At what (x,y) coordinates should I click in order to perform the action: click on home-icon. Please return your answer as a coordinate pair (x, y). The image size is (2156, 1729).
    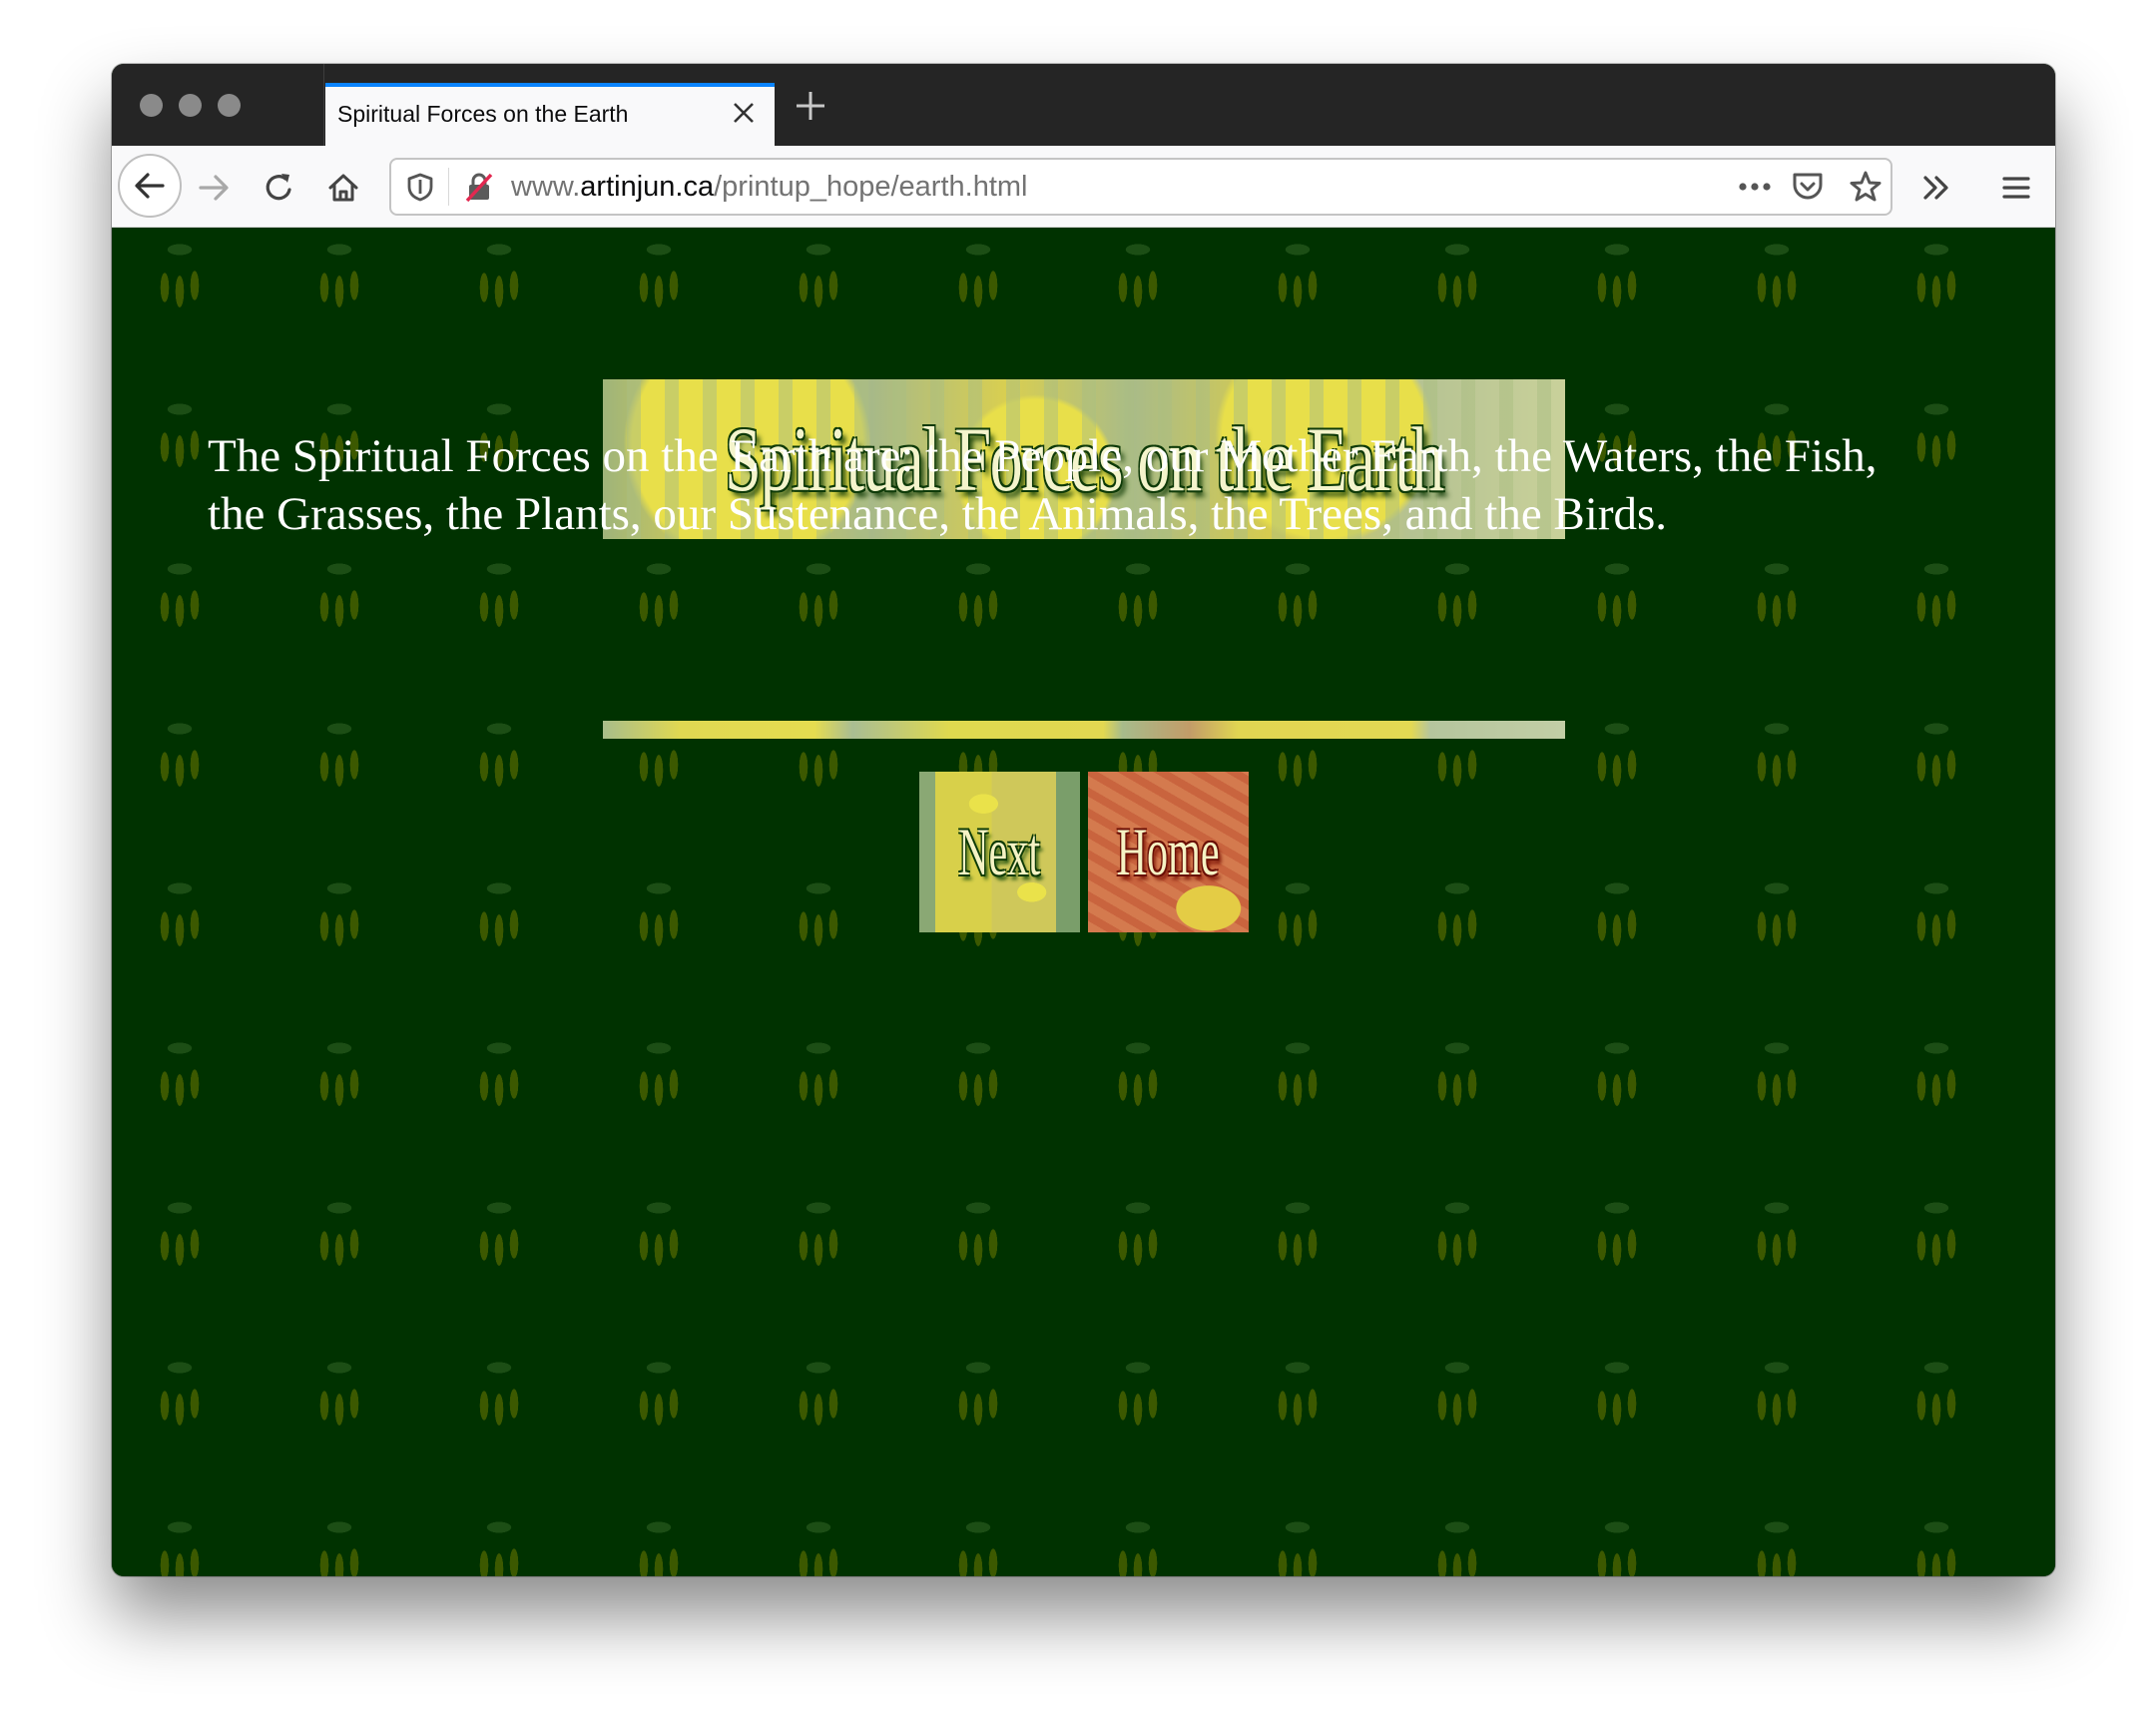
    Looking at the image, I should click on (343, 188).